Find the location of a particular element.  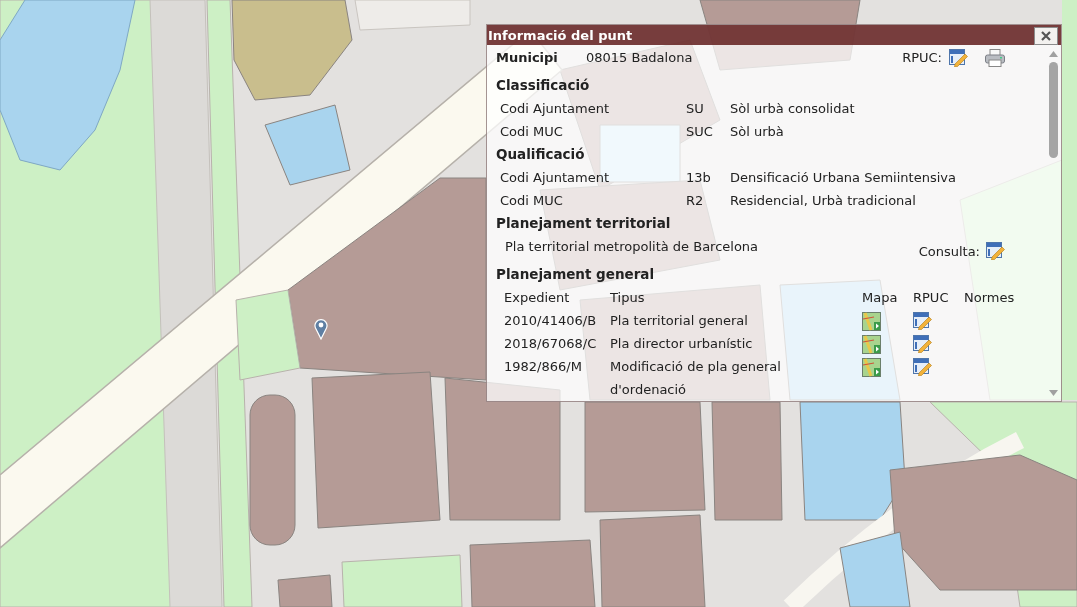

code-value: SU is located at coordinates (695, 109).